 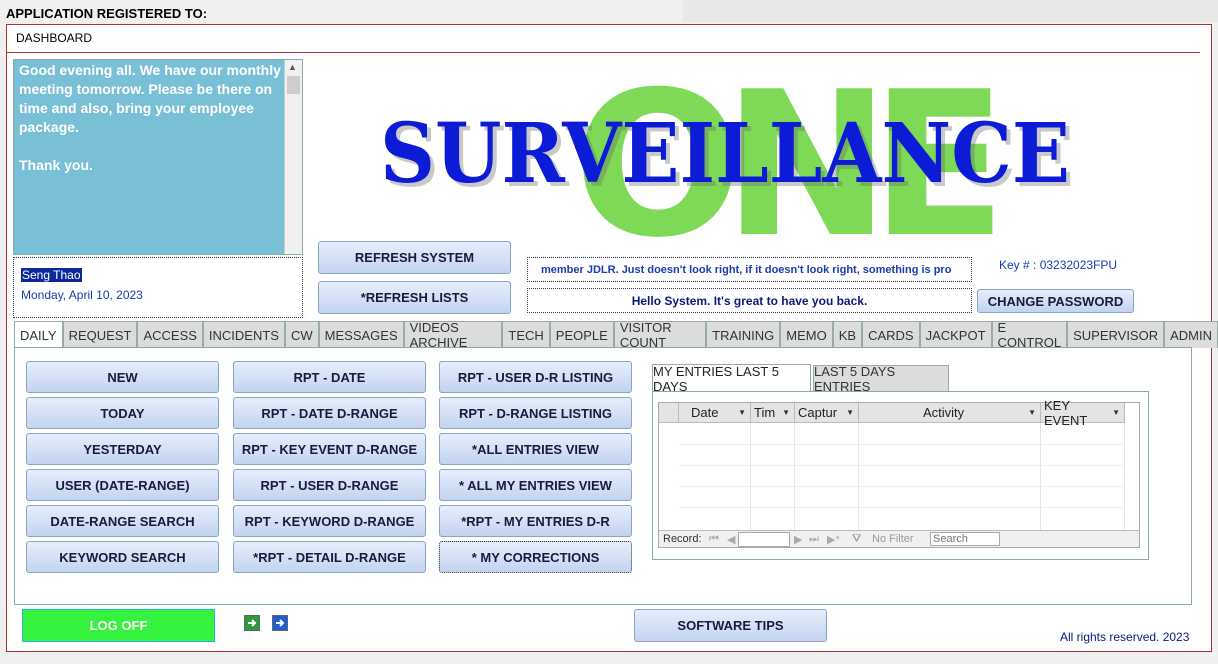 What do you see at coordinates (798, 539) in the screenshot?
I see `next-record-icon: ▶` at bounding box center [798, 539].